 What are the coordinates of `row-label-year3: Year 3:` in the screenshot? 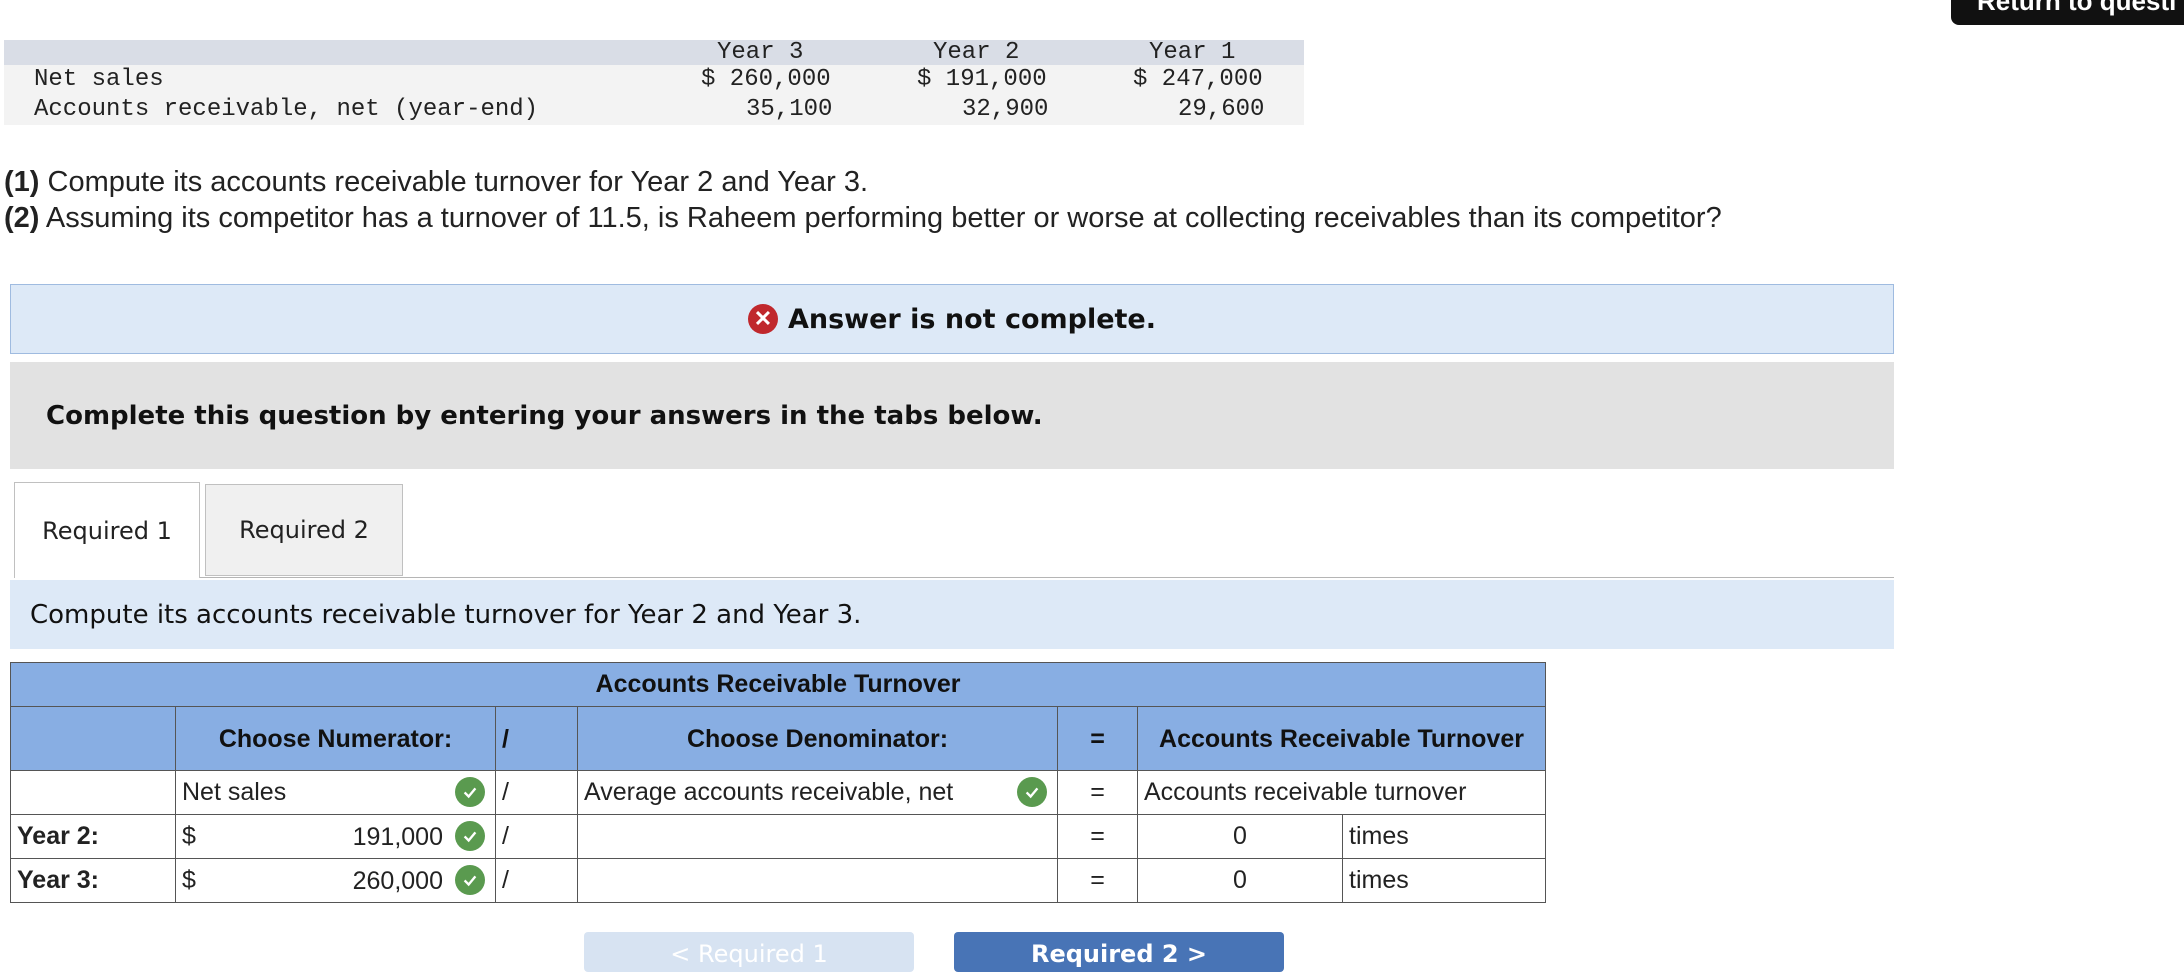 It's located at (93, 880).